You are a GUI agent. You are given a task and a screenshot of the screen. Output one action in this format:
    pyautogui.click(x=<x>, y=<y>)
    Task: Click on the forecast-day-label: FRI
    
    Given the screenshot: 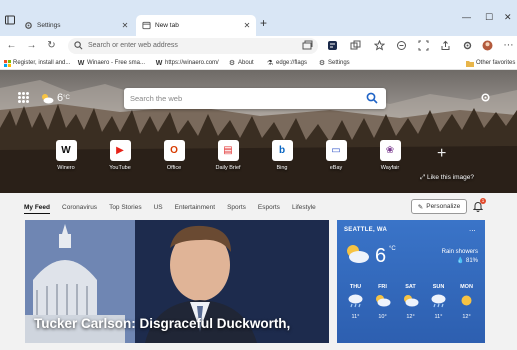 What is the action you would take?
    pyautogui.click(x=382, y=287)
    